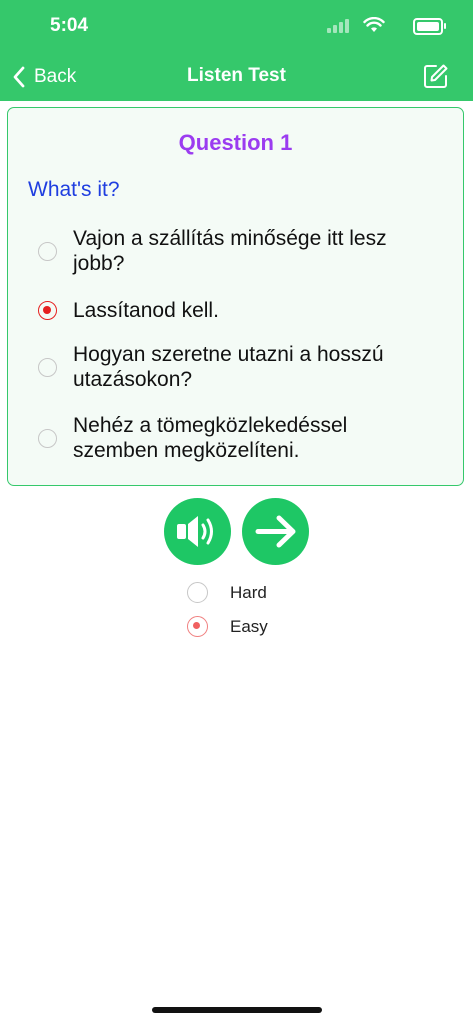  What do you see at coordinates (338, 26) in the screenshot?
I see `cellular-signal-icon` at bounding box center [338, 26].